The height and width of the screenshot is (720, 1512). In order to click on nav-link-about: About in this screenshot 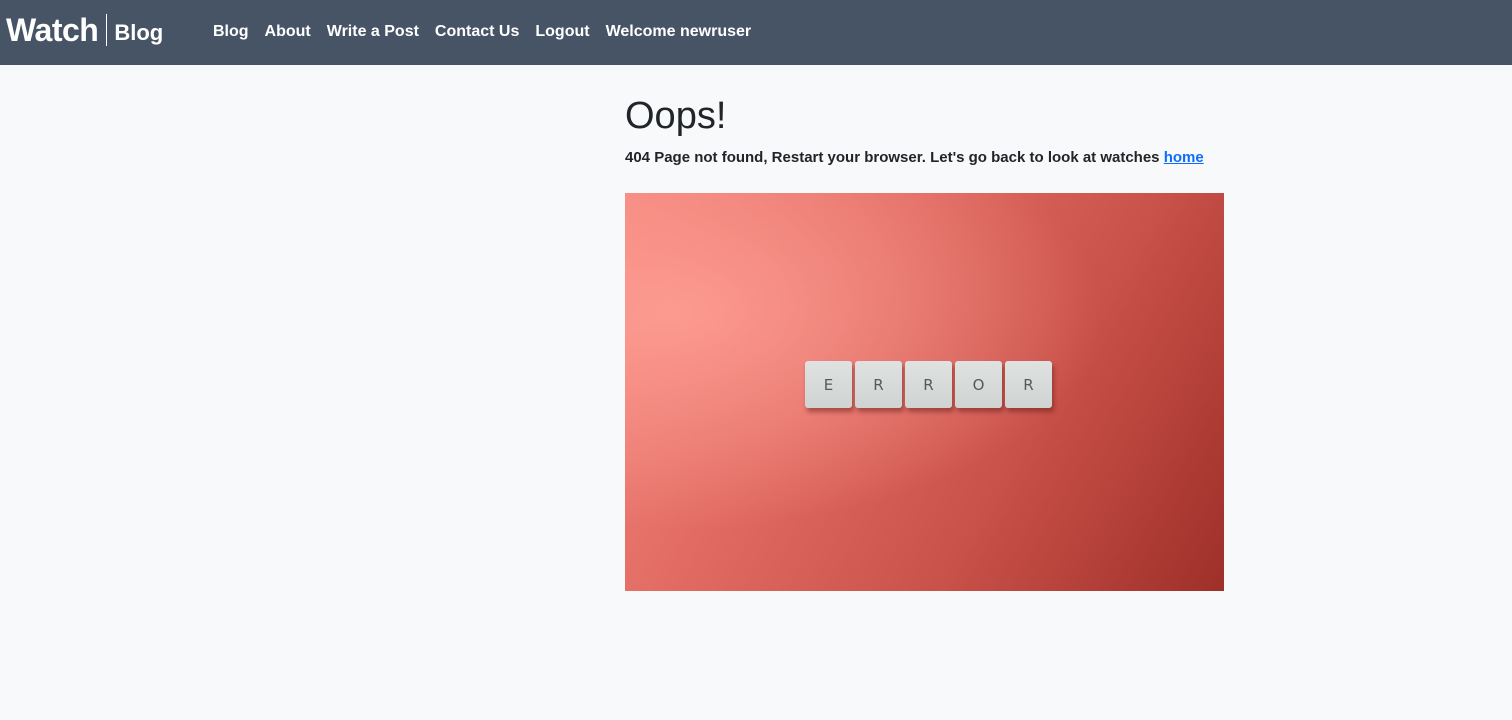, I will do `click(288, 31)`.